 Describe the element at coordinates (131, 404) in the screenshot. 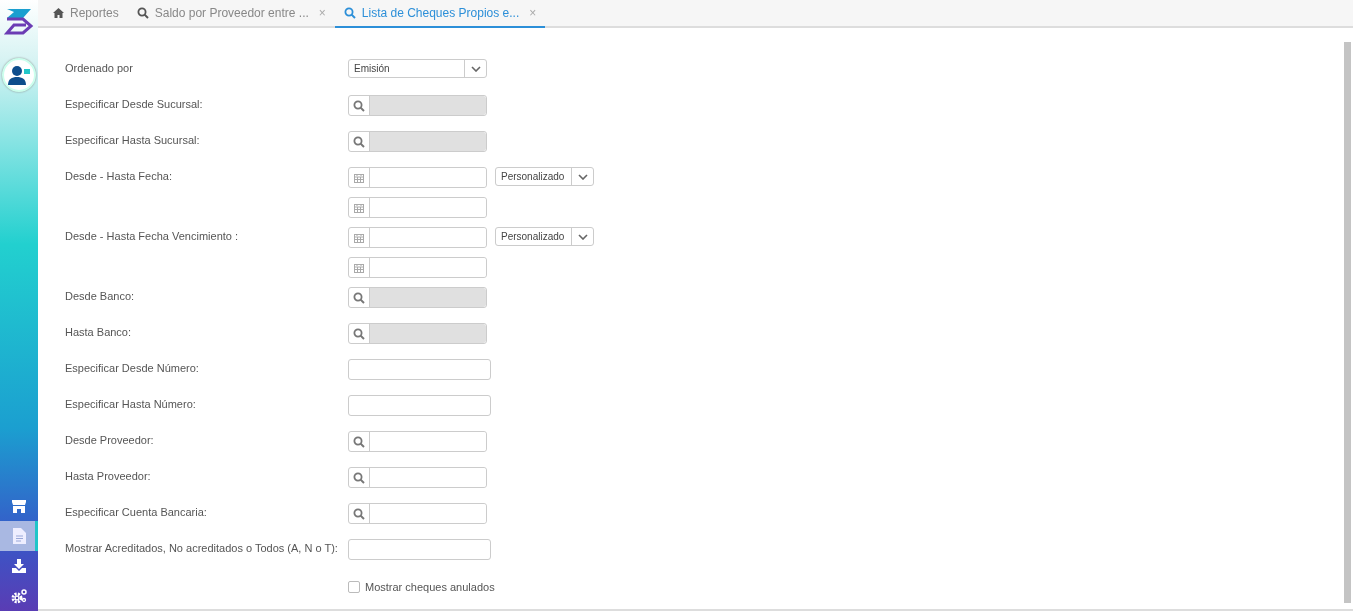

I see `field-label: Especificar Hasta Número:` at that location.